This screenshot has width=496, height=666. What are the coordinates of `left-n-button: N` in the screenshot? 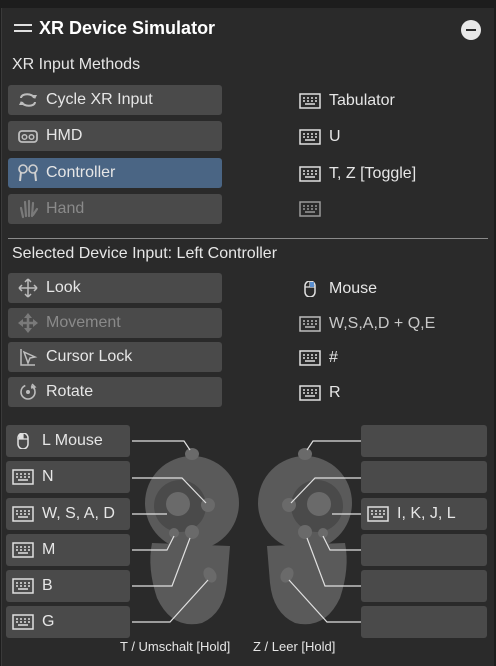 It's located at (68, 477).